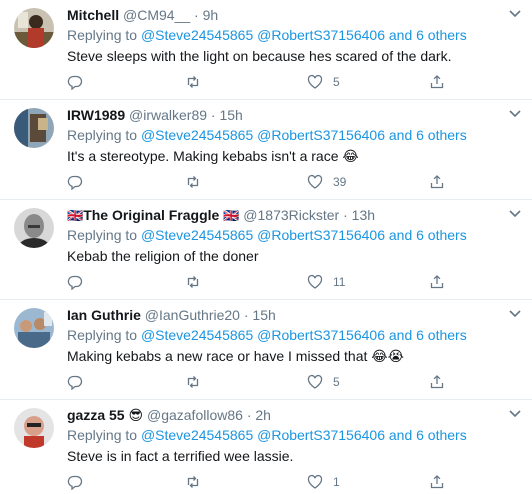 The width and height of the screenshot is (532, 494). What do you see at coordinates (93, 15) in the screenshot?
I see `display-name: Mitchell` at bounding box center [93, 15].